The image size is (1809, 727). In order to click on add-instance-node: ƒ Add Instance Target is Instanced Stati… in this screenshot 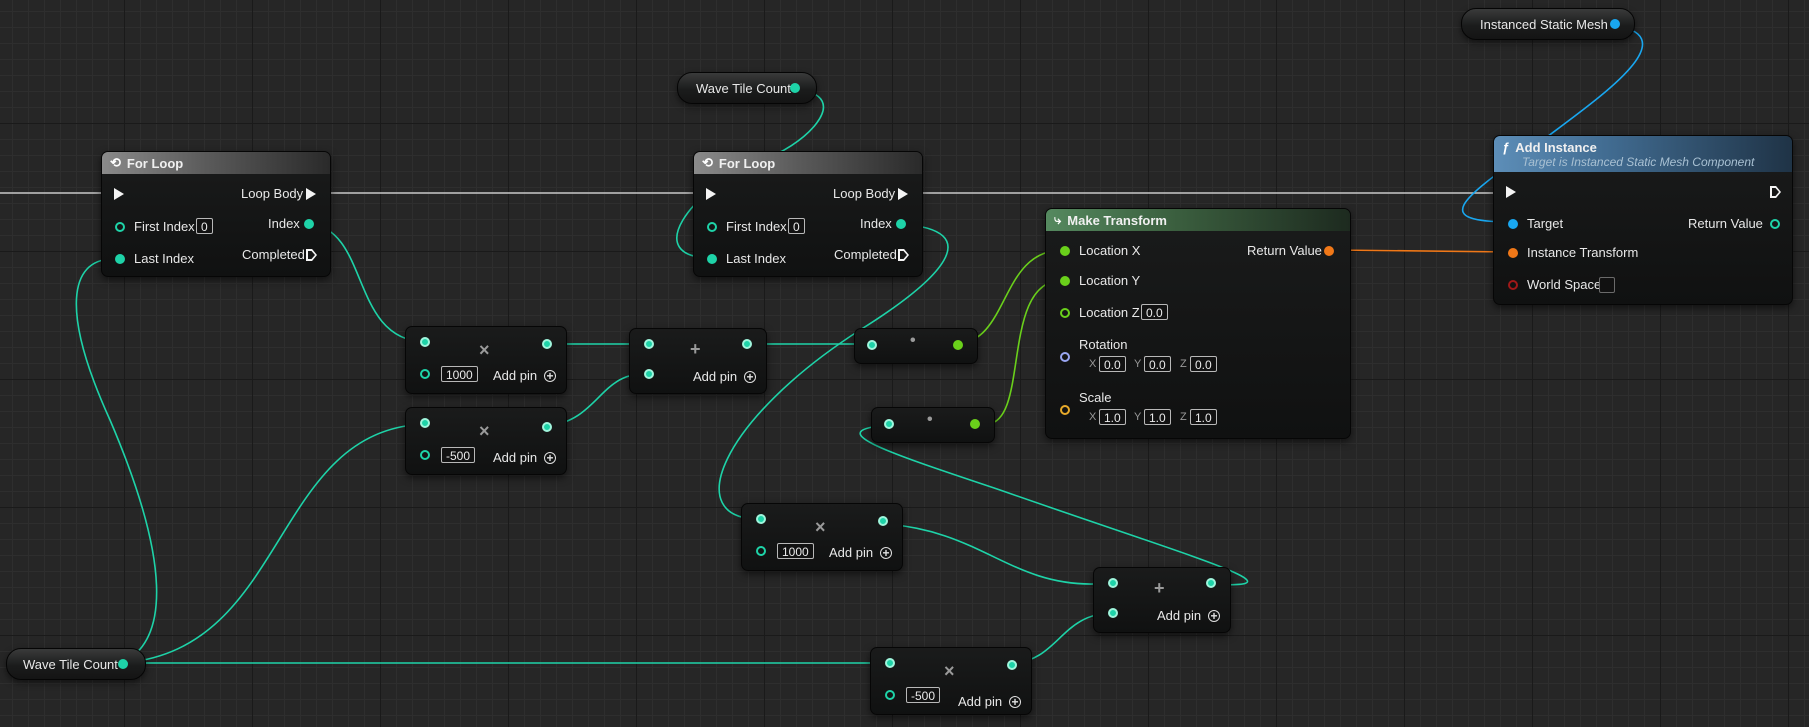, I will do `click(1643, 220)`.